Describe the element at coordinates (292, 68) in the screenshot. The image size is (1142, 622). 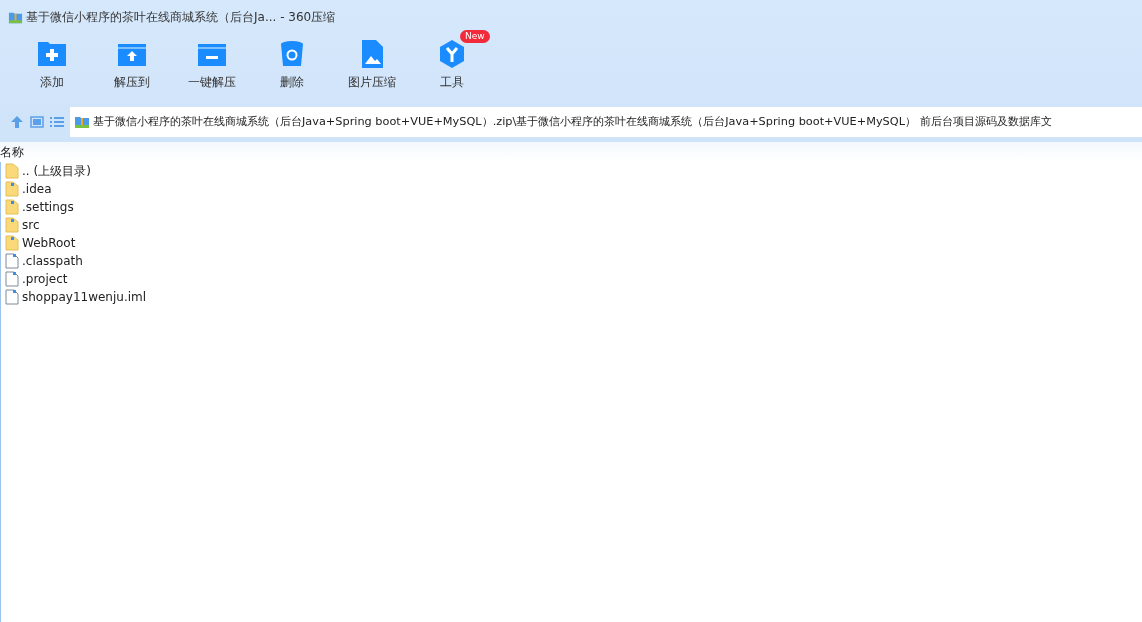
I see `toolbar-button: 删除` at that location.